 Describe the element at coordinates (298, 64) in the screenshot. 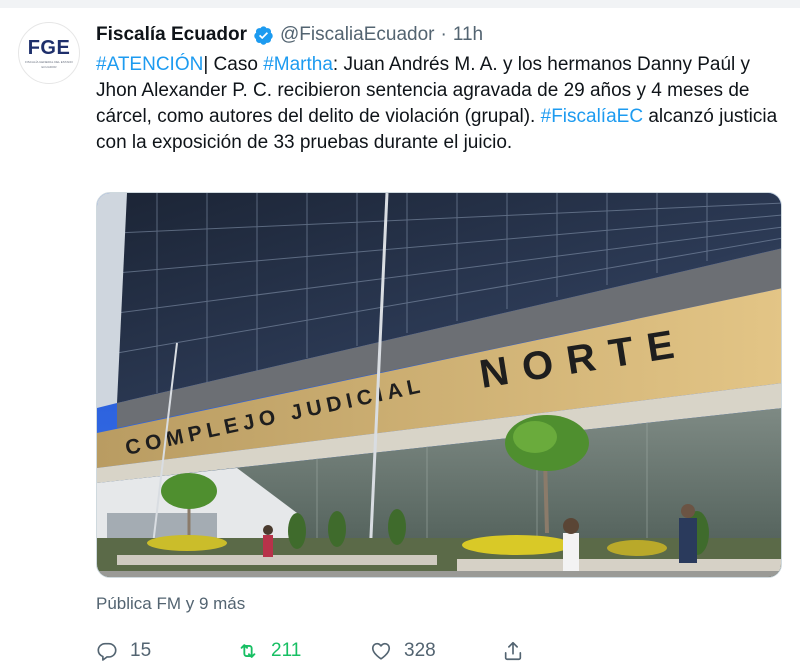

I see `hashtag-martha: #Martha` at that location.